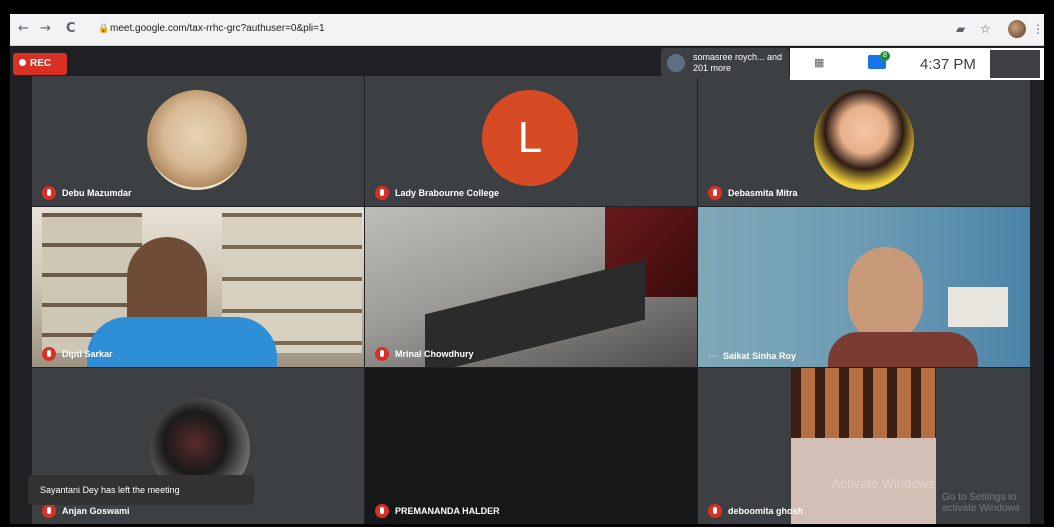 This screenshot has height=527, width=1054. What do you see at coordinates (981, 503) in the screenshot?
I see `watermark-sub: Go to Settings to activate Windows` at bounding box center [981, 503].